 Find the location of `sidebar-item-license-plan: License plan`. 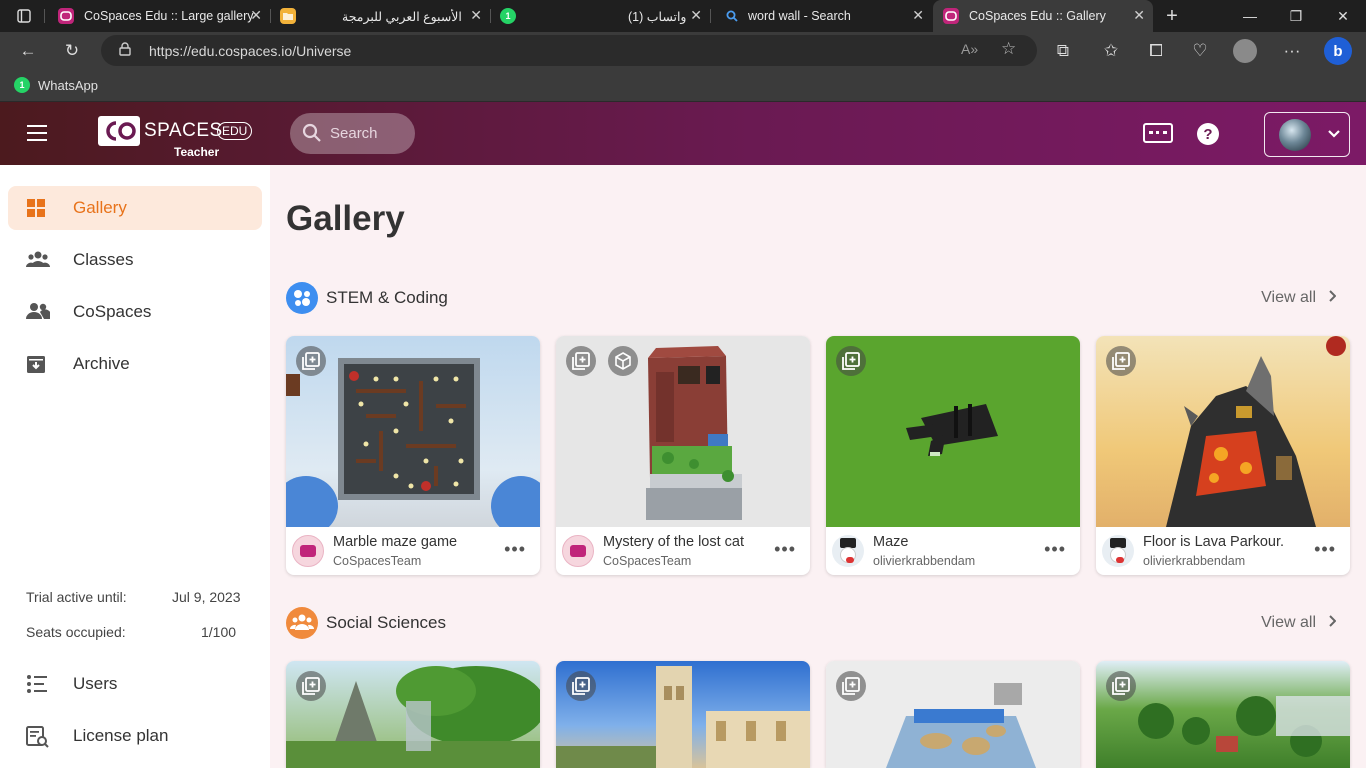

sidebar-item-license-plan: License plan is located at coordinates (135, 736).